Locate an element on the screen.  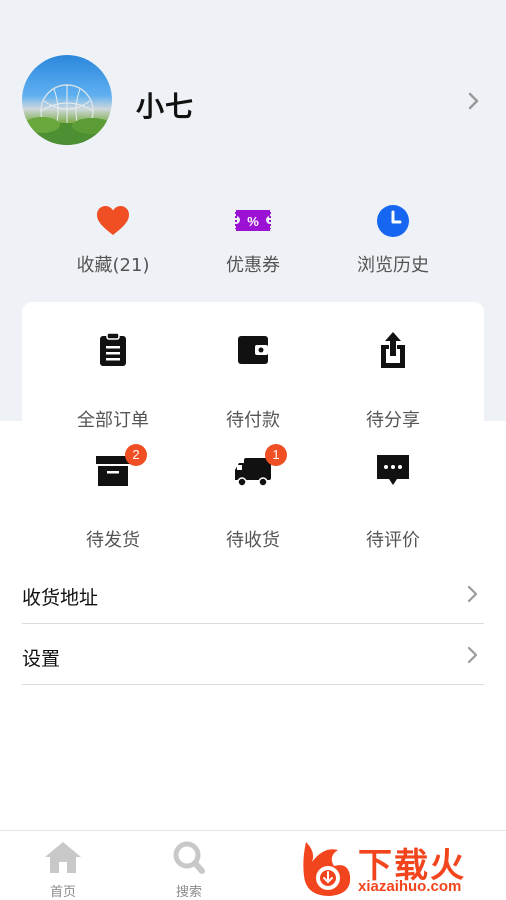
profile-row: 小七 is located at coordinates (253, 101).